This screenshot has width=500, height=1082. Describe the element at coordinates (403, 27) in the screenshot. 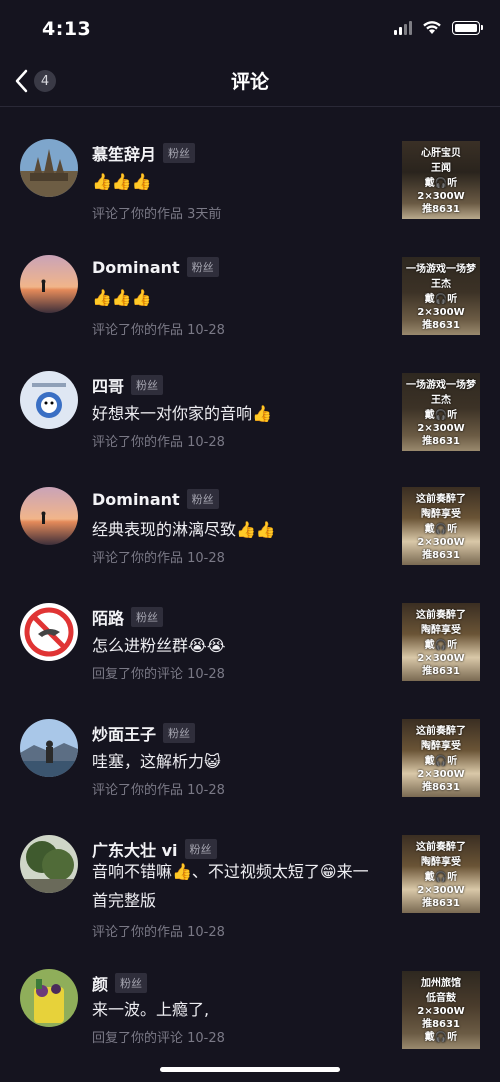

I see `cellular-signal-icon` at that location.